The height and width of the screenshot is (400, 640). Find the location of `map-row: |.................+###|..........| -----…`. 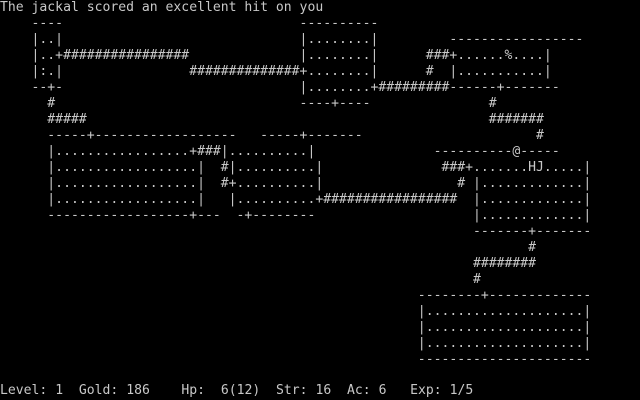

map-row: |.................+###|..........| -----… is located at coordinates (292, 151).